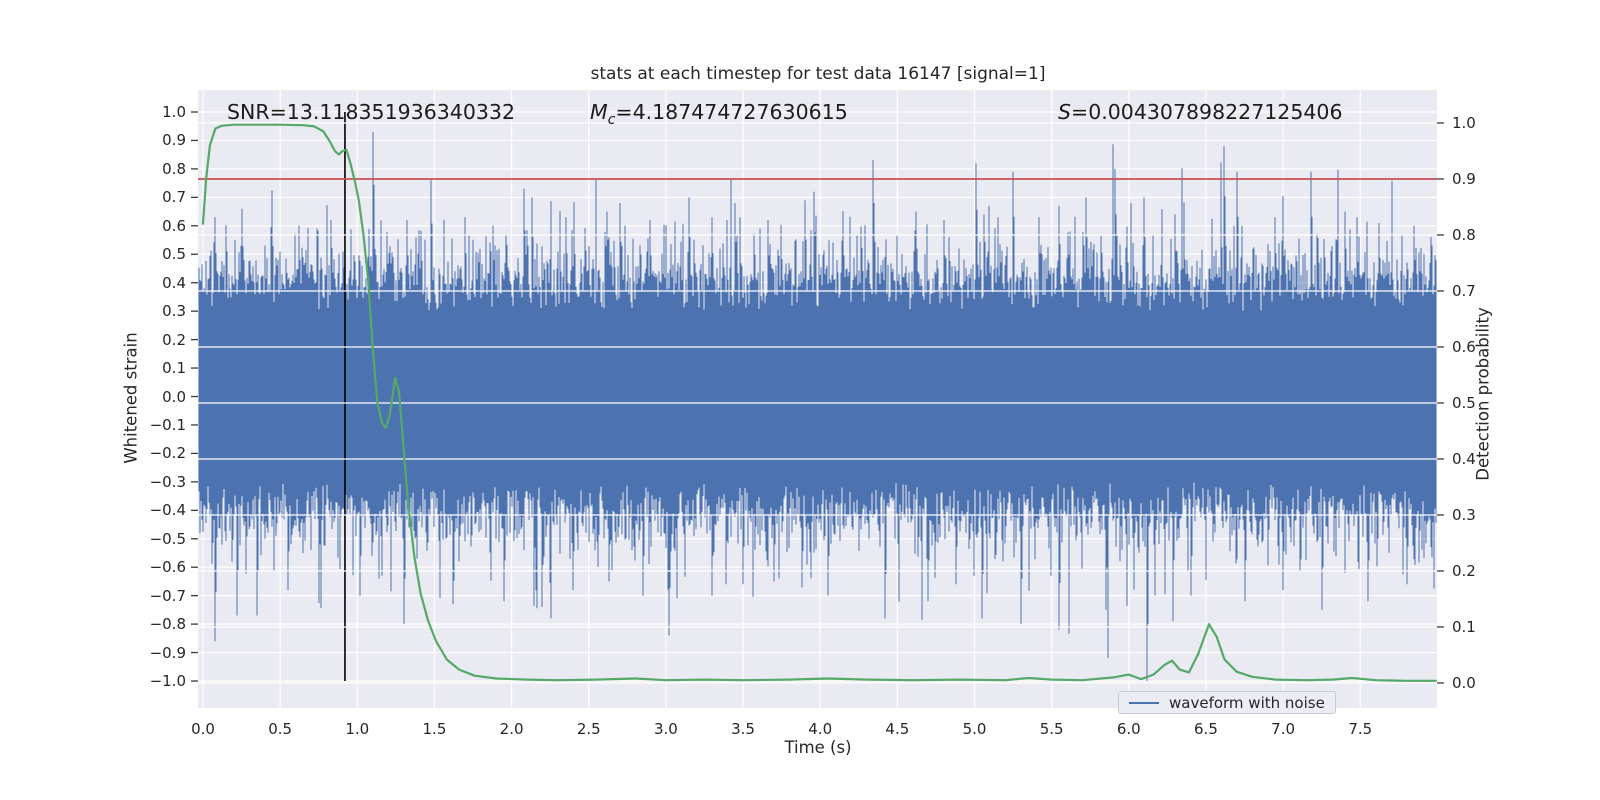  I want to click on x-tick-label: 3.0, so click(665, 729).